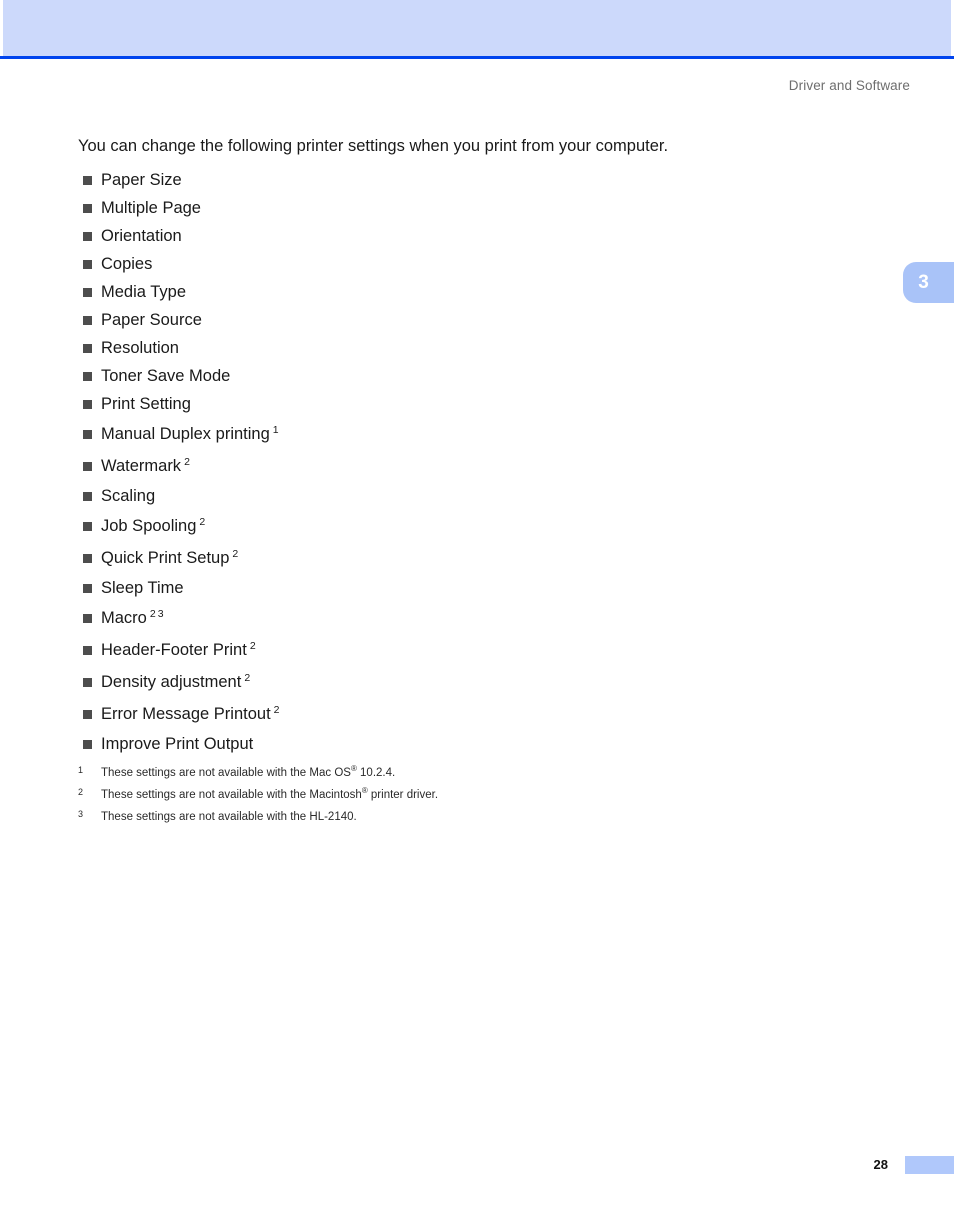 Image resolution: width=954 pixels, height=1232 pixels. What do you see at coordinates (141, 180) in the screenshot?
I see `list-item-label: Paper Size` at bounding box center [141, 180].